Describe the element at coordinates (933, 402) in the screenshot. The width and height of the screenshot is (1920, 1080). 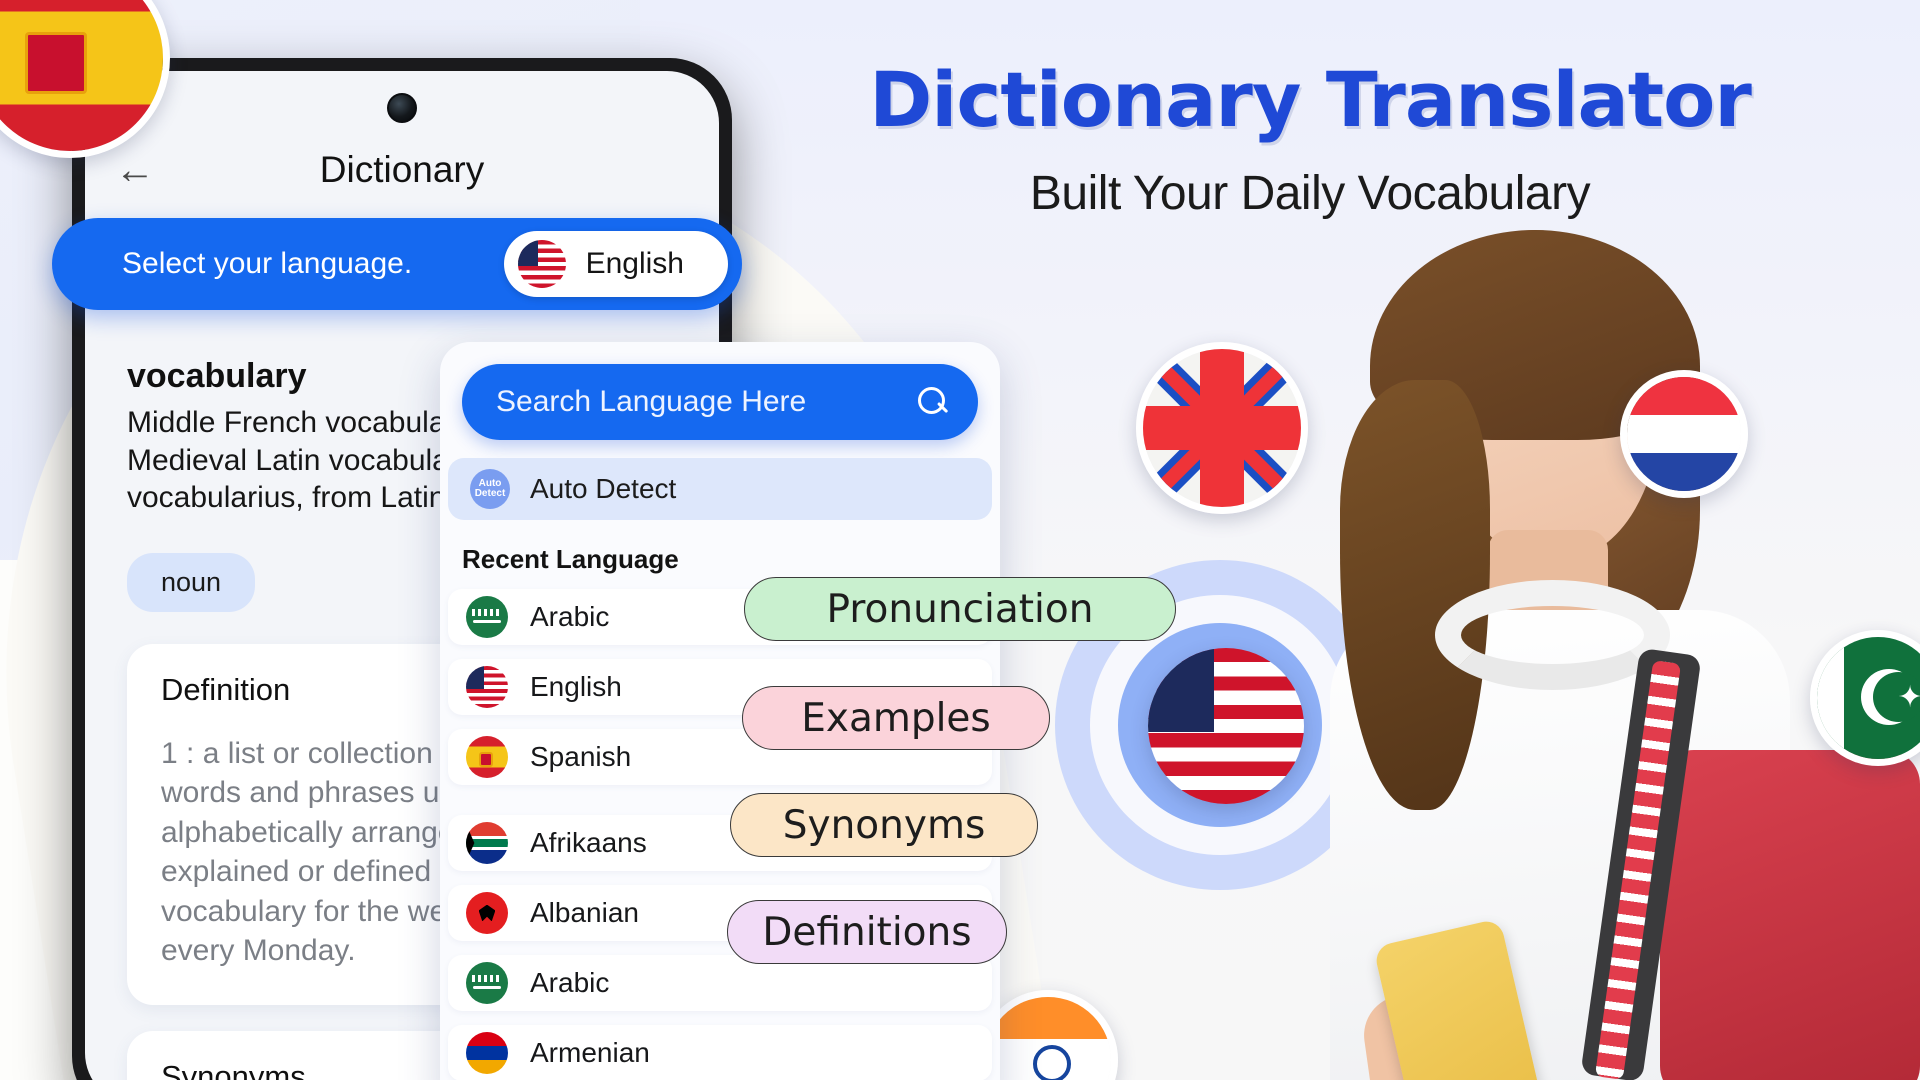
I see `search-icon` at that location.